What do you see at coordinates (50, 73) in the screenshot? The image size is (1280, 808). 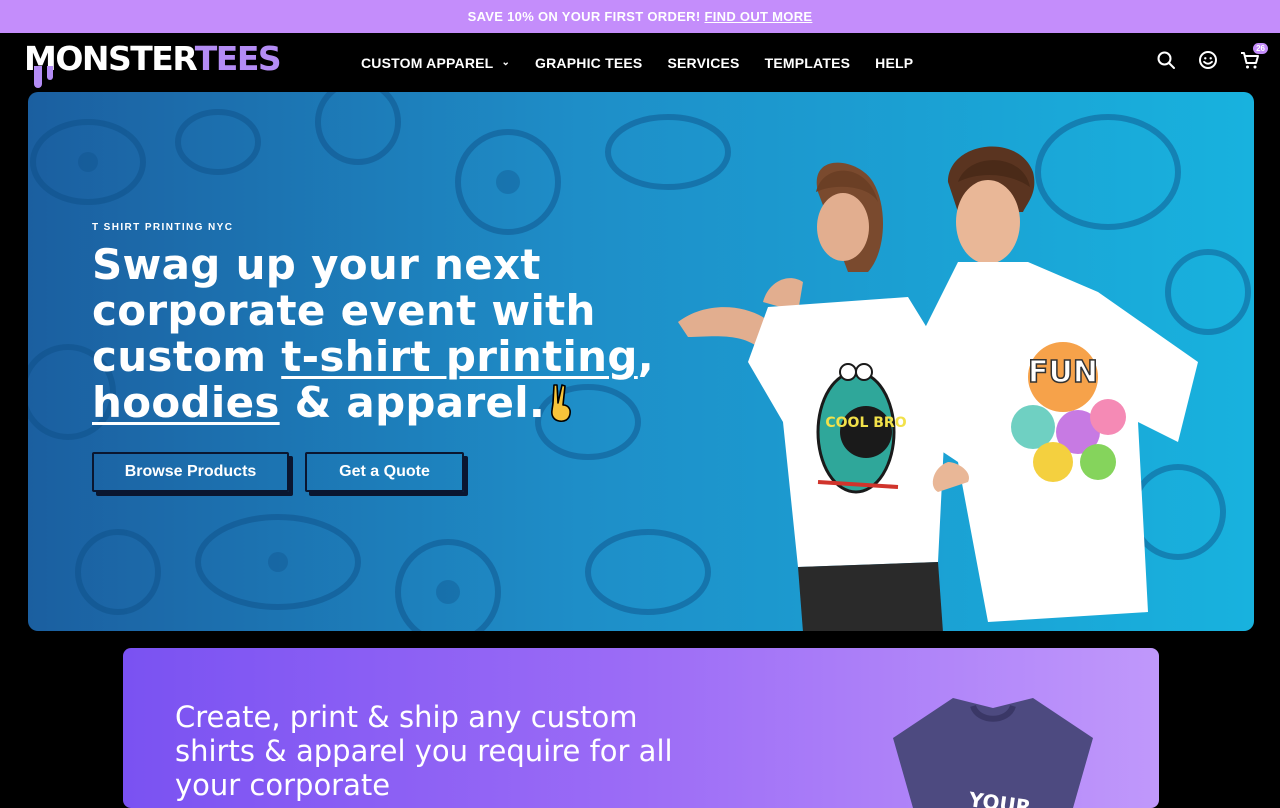 I see `logo-drip-small` at bounding box center [50, 73].